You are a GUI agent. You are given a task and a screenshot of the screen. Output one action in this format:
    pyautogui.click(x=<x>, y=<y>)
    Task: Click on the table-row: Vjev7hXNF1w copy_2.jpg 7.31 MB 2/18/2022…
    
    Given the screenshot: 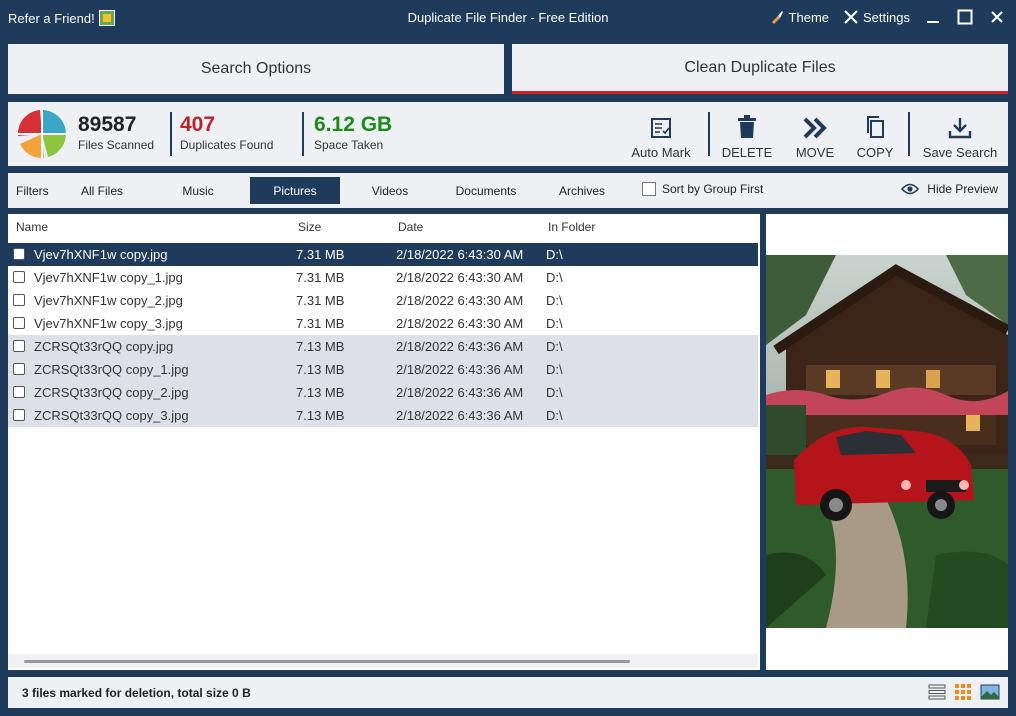 What is the action you would take?
    pyautogui.click(x=383, y=300)
    